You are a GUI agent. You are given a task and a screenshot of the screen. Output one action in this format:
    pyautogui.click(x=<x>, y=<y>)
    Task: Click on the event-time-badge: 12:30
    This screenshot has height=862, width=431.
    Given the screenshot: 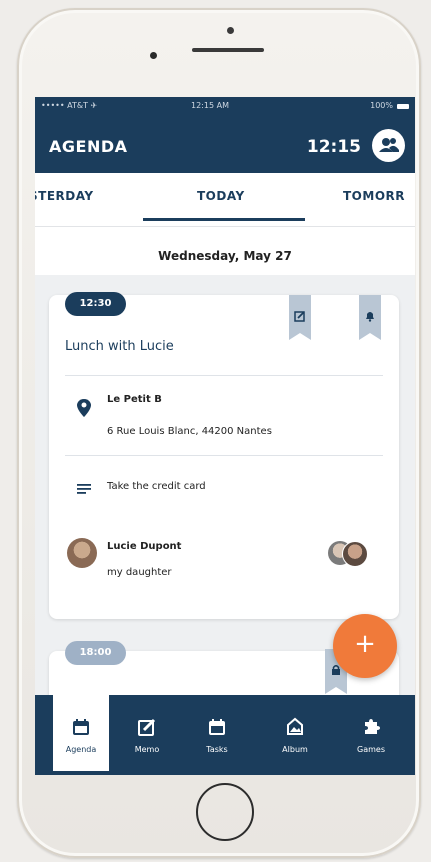 What is the action you would take?
    pyautogui.click(x=95, y=304)
    